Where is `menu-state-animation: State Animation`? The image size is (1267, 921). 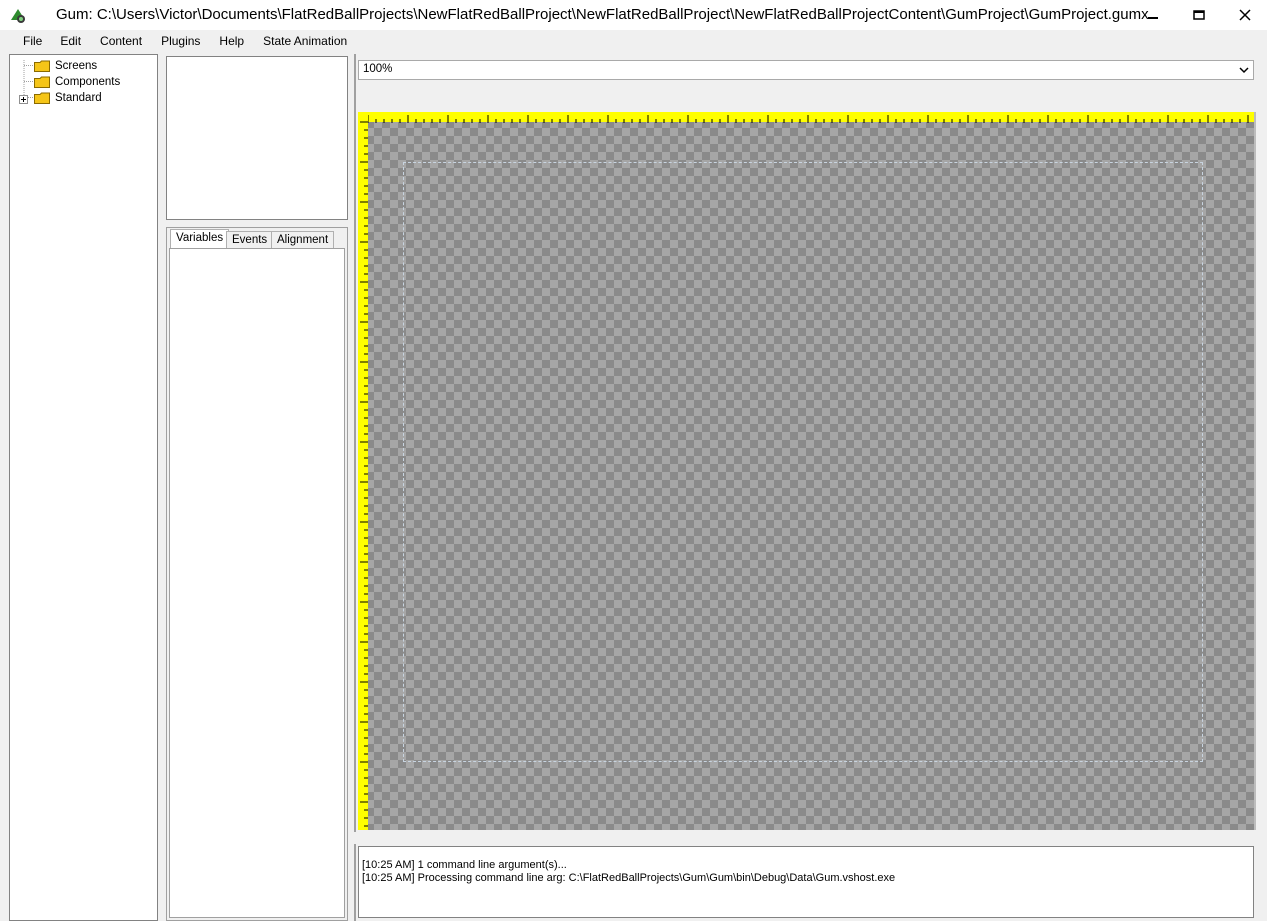
menu-state-animation: State Animation is located at coordinates (305, 41).